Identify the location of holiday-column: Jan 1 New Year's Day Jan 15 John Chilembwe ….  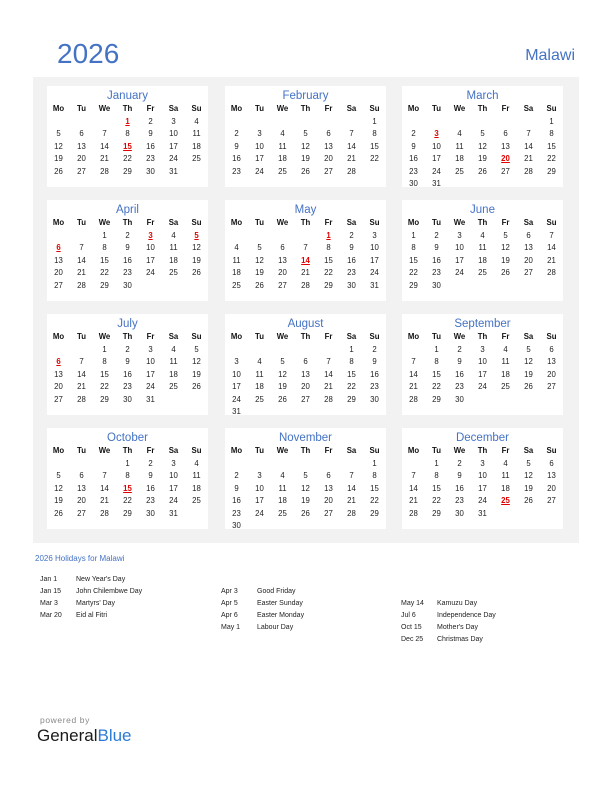
(91, 598).